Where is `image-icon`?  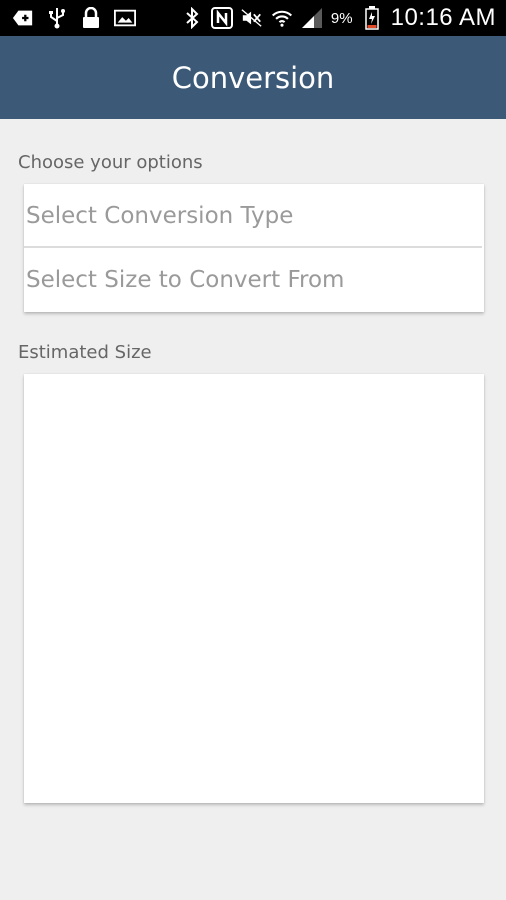 image-icon is located at coordinates (125, 18).